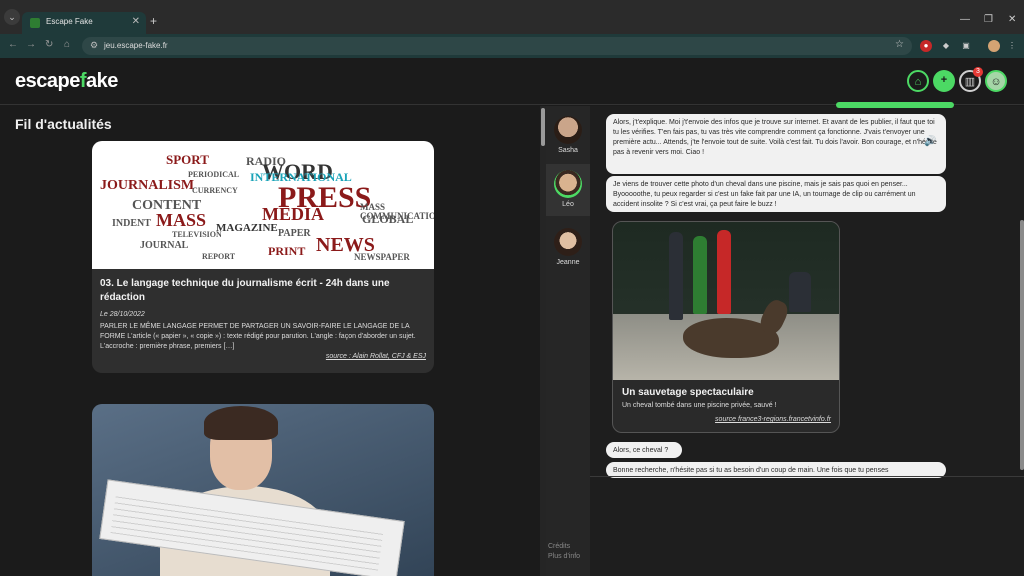  I want to click on shared-article-source-link: source france3-regions.francetvinfo.fr, so click(773, 419).